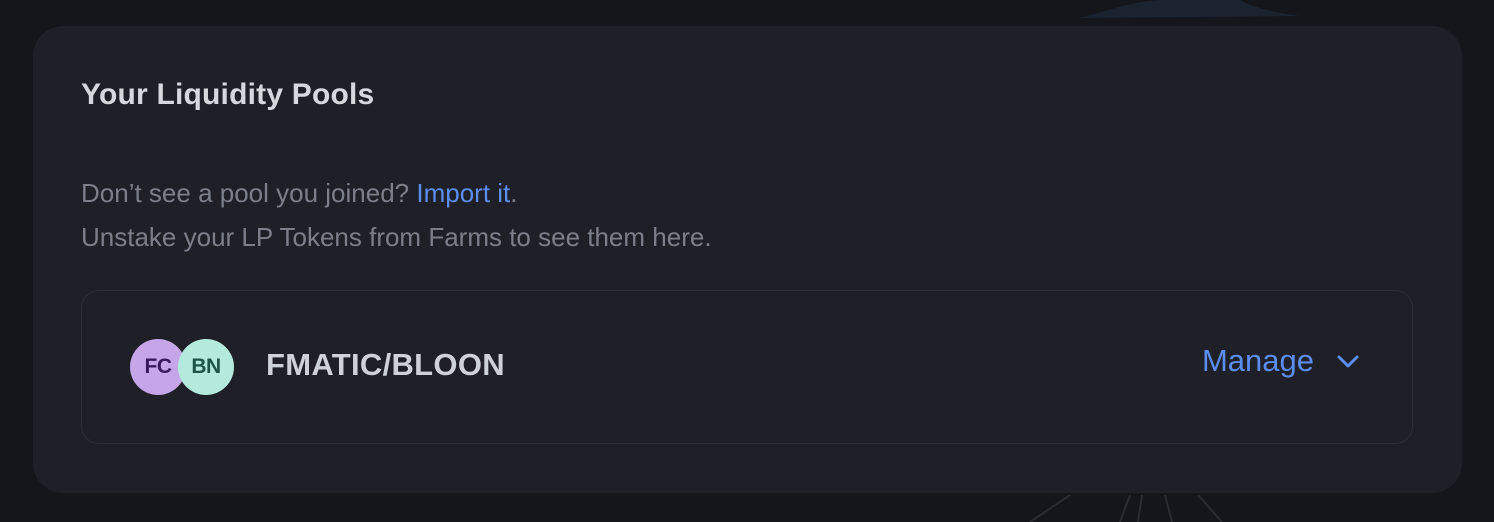 The height and width of the screenshot is (522, 1494). I want to click on import-link: Import it, so click(463, 193).